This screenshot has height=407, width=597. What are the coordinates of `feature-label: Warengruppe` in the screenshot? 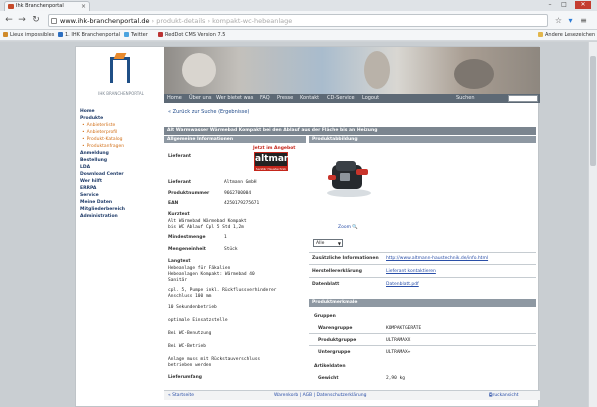 It's located at (335, 328).